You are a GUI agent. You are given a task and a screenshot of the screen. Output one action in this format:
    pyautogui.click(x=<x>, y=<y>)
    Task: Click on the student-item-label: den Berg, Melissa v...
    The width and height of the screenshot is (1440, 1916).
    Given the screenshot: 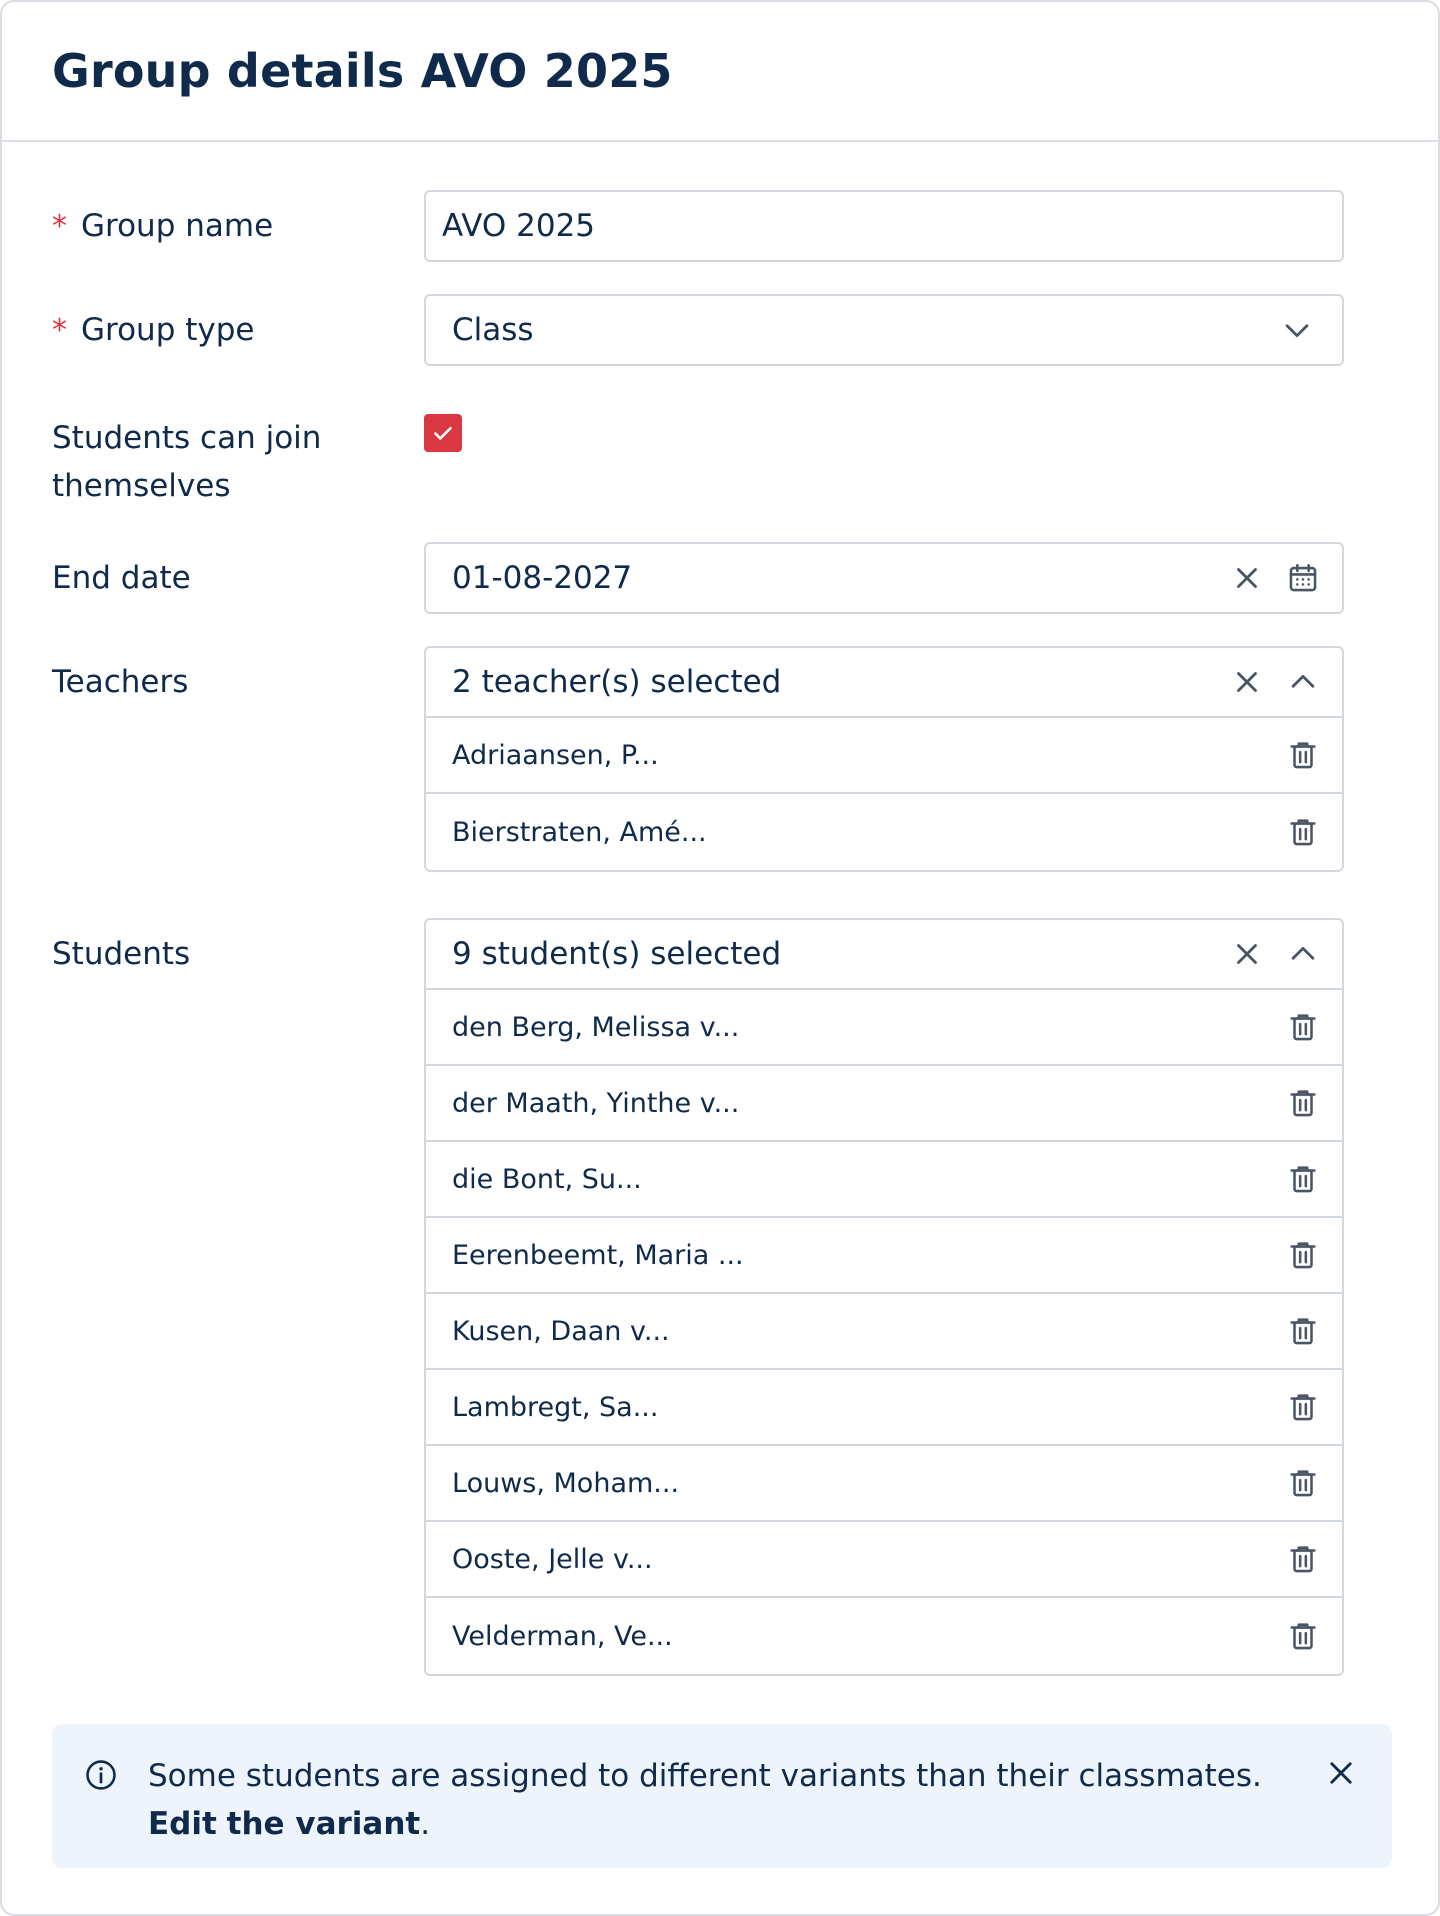 What is the action you would take?
    pyautogui.click(x=596, y=1027)
    